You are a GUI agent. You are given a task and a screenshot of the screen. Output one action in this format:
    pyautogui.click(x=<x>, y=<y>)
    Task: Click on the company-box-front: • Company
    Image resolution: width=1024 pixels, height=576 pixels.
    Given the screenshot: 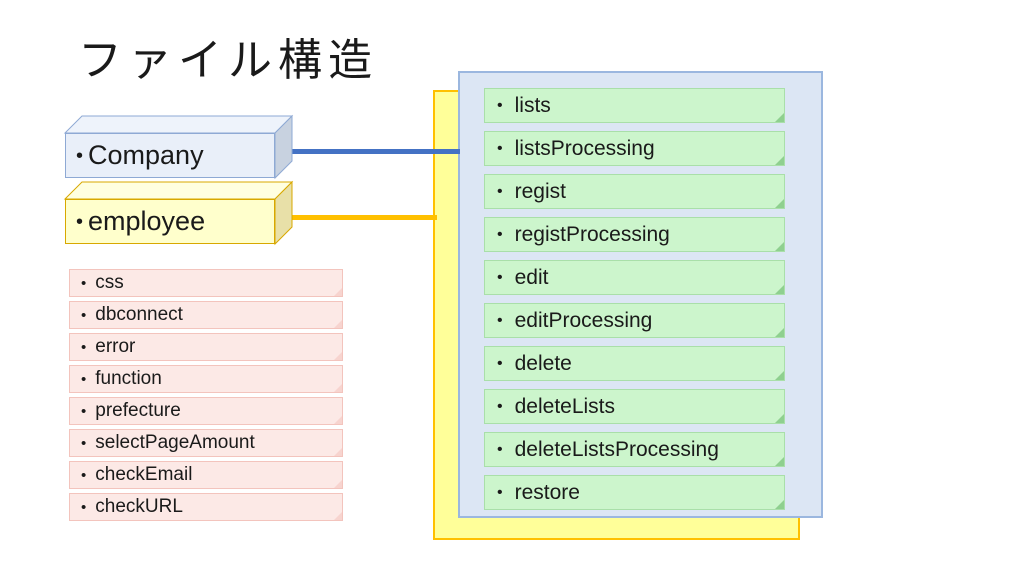 What is the action you would take?
    pyautogui.click(x=170, y=155)
    